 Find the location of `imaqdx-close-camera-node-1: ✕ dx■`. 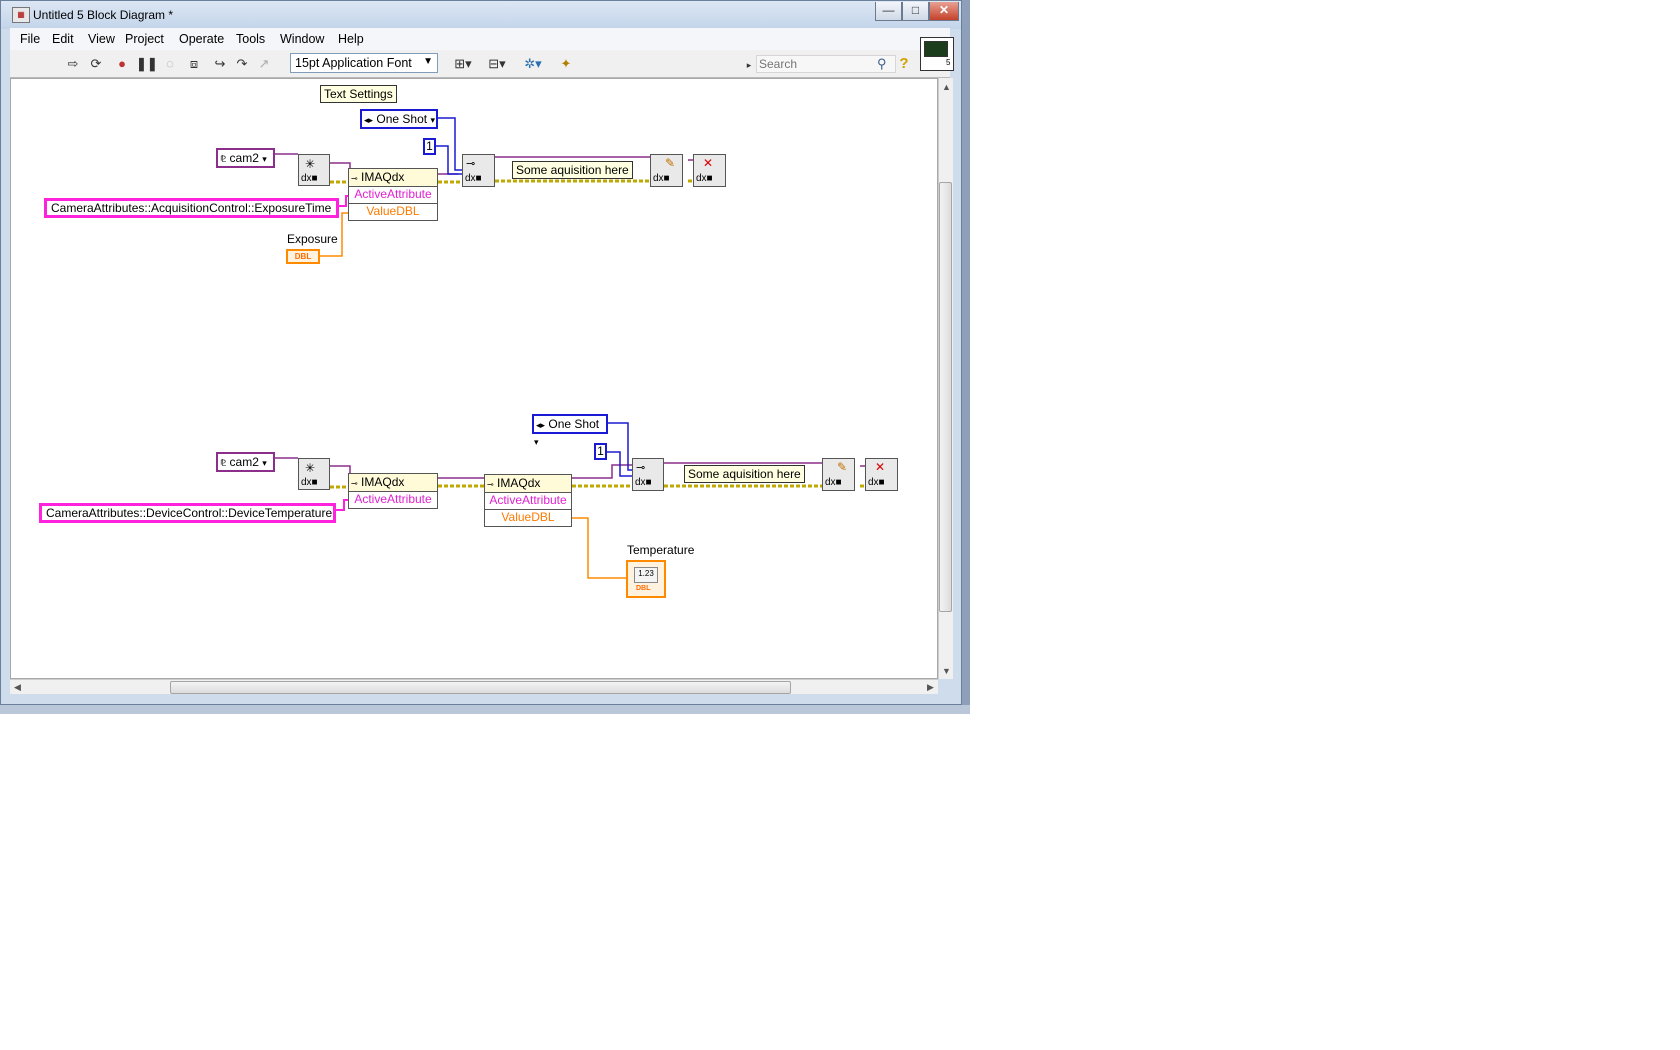

imaqdx-close-camera-node-1: ✕ dx■ is located at coordinates (709, 170).